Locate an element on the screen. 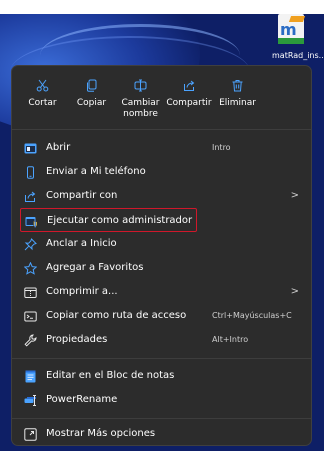 The image size is (324, 451). menu-item-powerrename: PowerRename is located at coordinates (161, 400).